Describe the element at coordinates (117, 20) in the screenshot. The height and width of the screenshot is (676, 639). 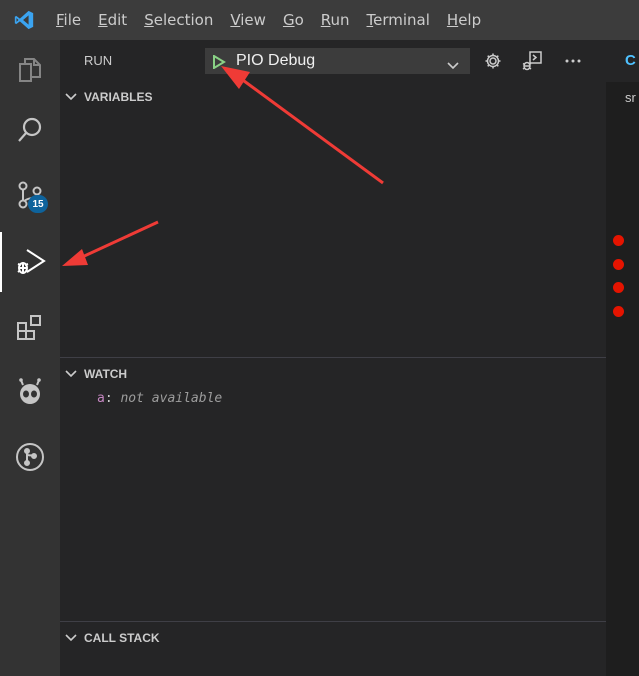
I see `menu-label: dit` at that location.